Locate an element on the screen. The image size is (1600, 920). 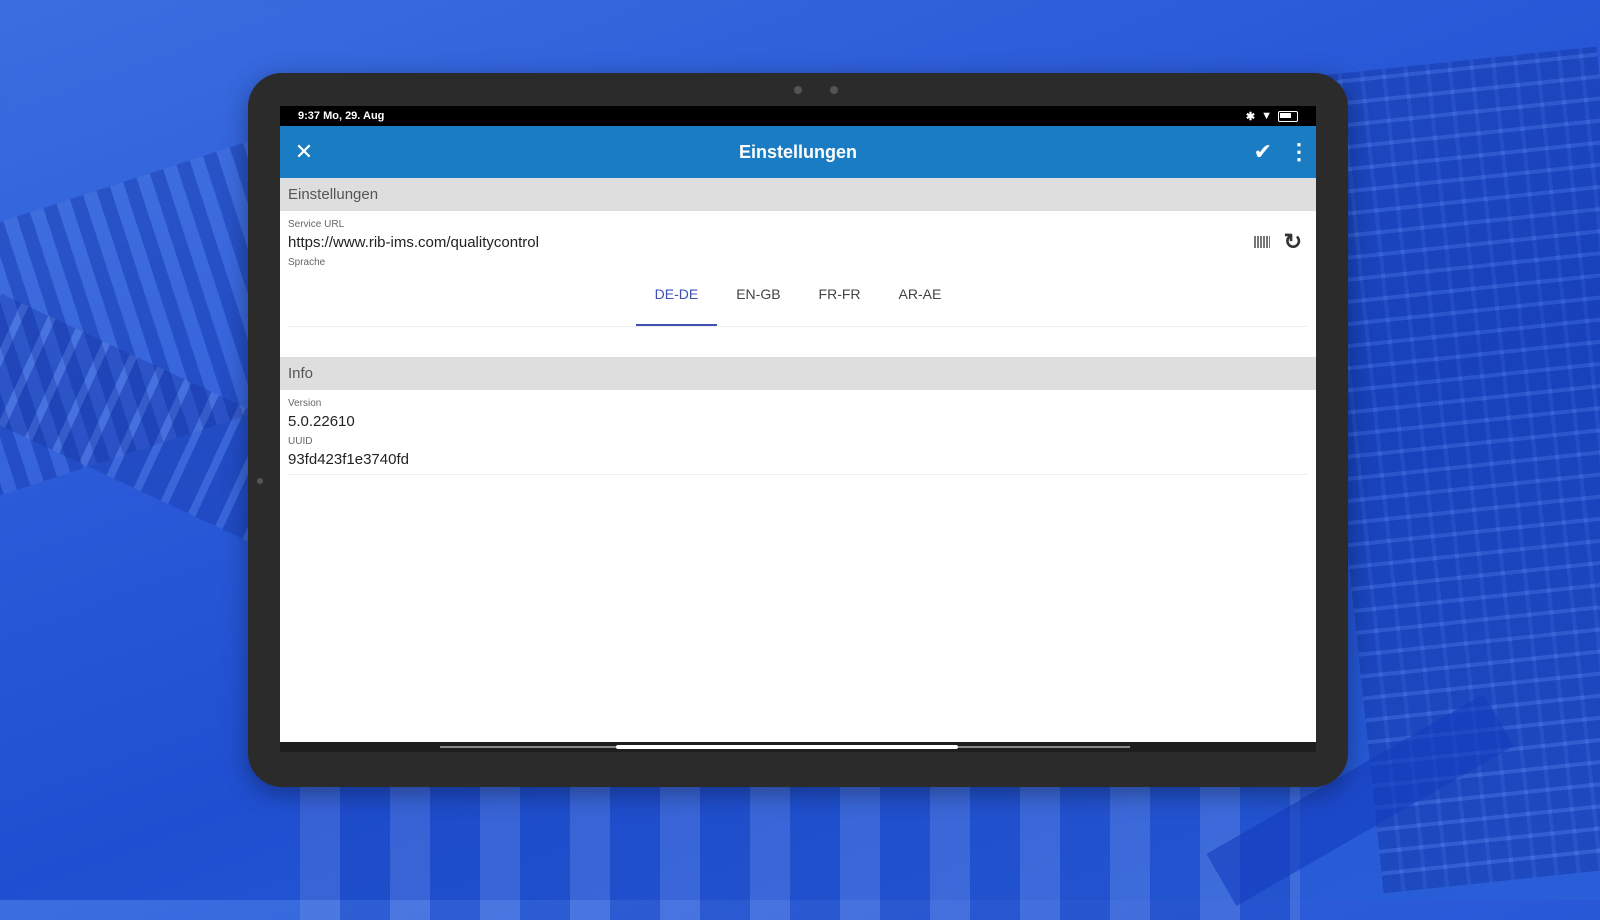
service-url-row: https://www.rib-ims.com/qualitycontrol ↻ is located at coordinates (798, 243).